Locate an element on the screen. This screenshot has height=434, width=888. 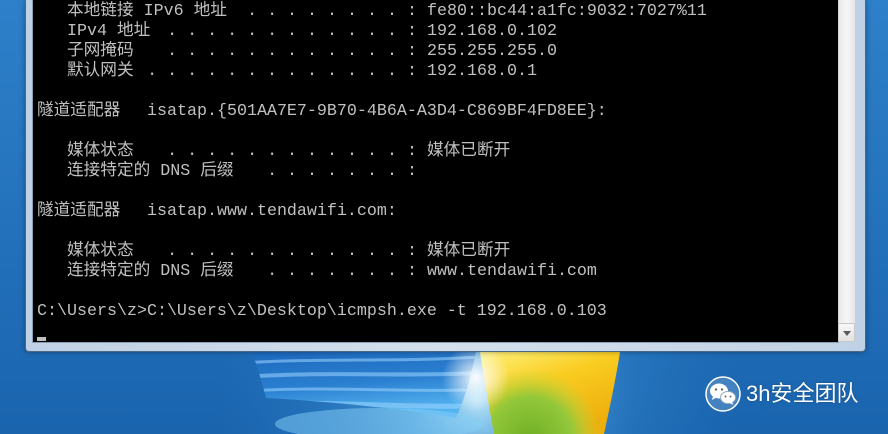
windows-logo-icon is located at coordinates (436, 389).